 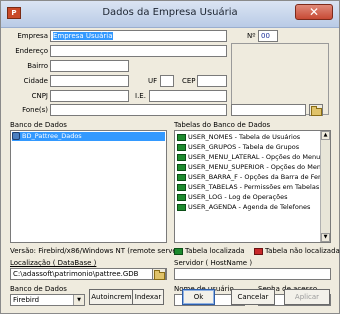 What do you see at coordinates (325, 135) in the screenshot?
I see `scroll-up-icon: ▲` at bounding box center [325, 135].